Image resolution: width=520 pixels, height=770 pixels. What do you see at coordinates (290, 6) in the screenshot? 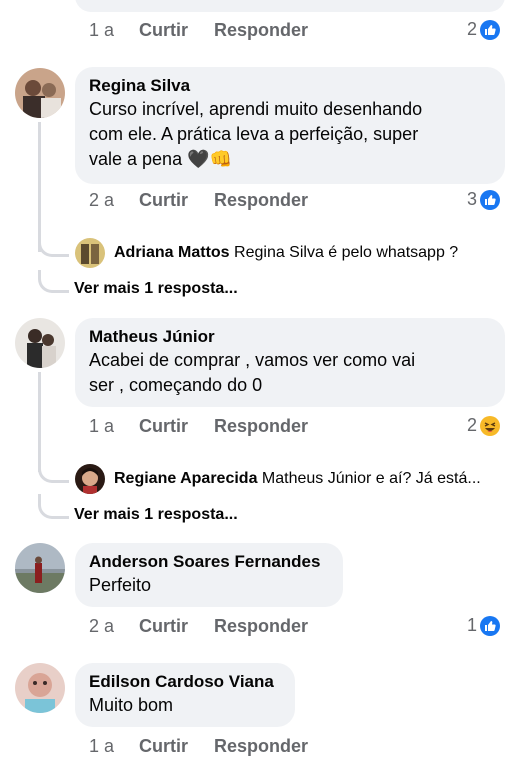
I see `previous-comment-bubble` at bounding box center [290, 6].